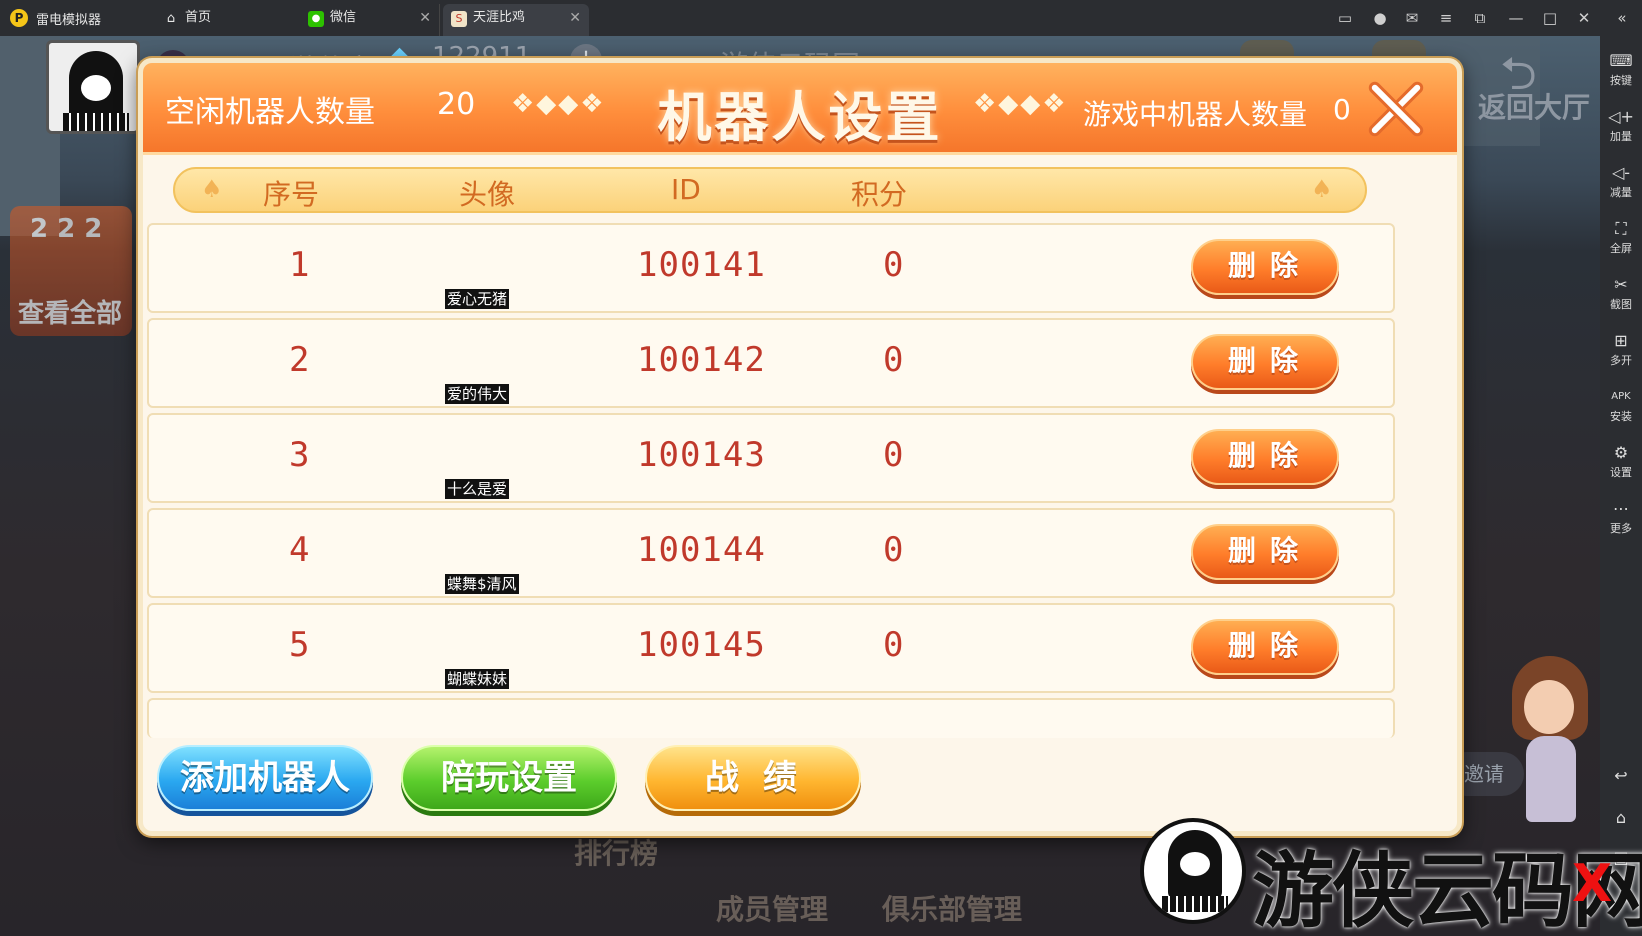 This screenshot has width=1642, height=936. I want to click on row-nickname: 蝴蝶妹妹, so click(477, 679).